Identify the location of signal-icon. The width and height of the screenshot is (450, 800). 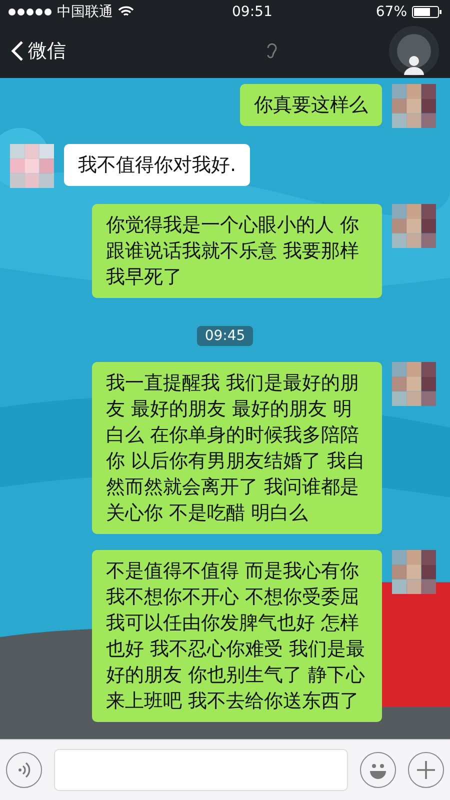
(30, 12).